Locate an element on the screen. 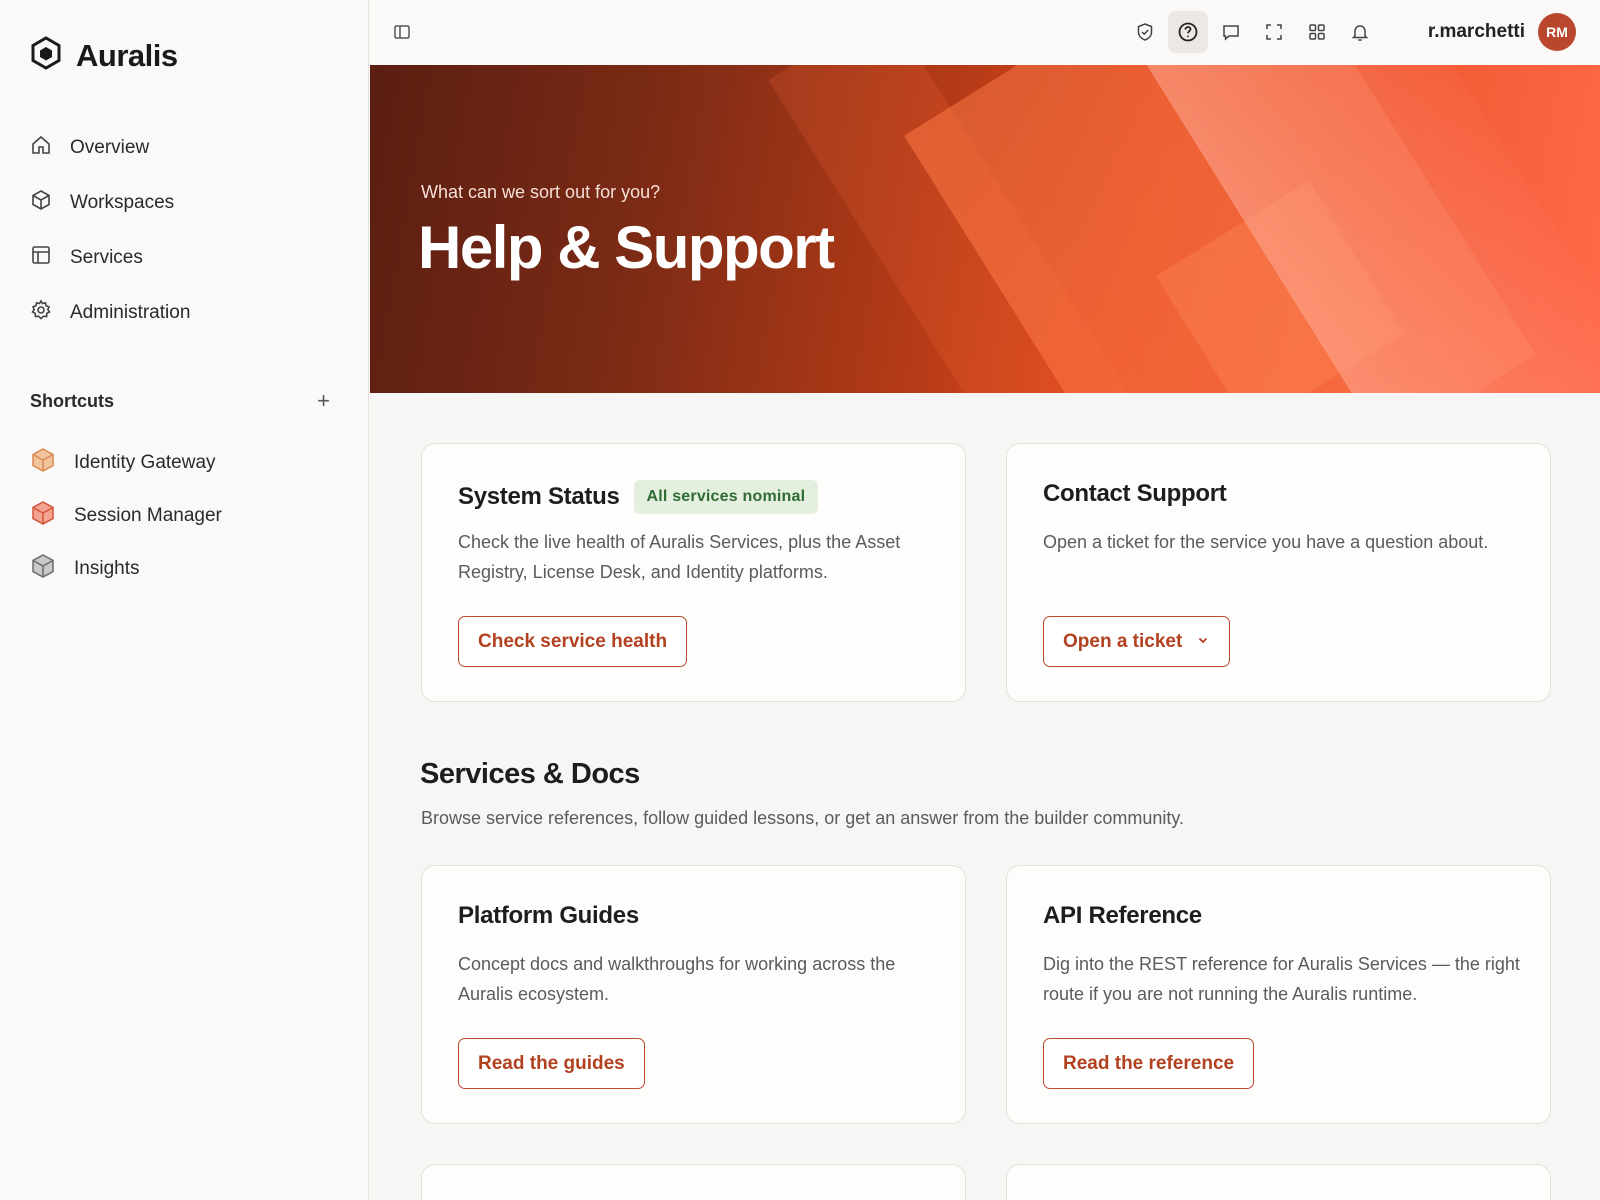  button-label: Check service health is located at coordinates (573, 641).